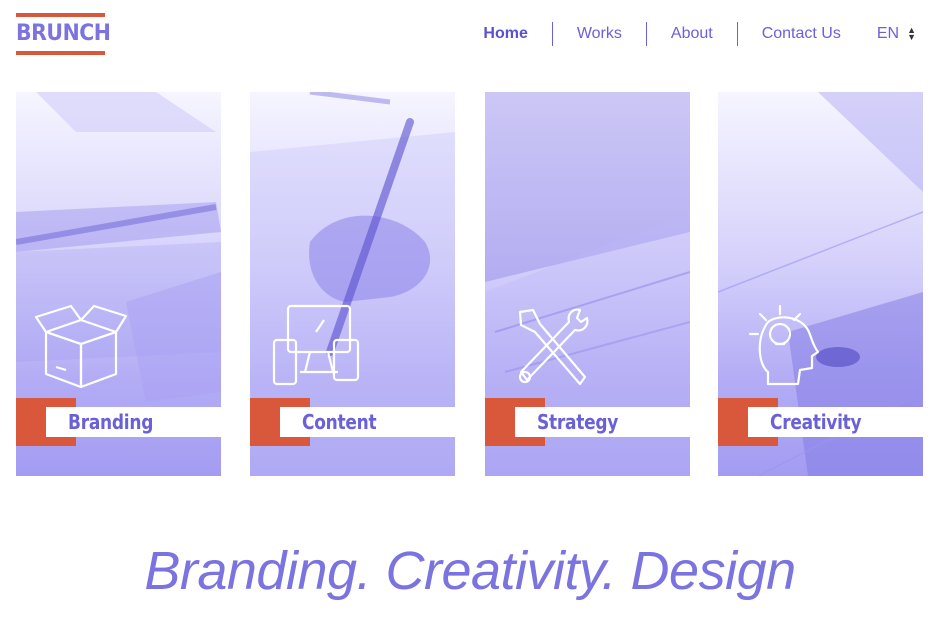  What do you see at coordinates (911, 33) in the screenshot?
I see `updown-caret-icon: ▲ ▼` at bounding box center [911, 33].